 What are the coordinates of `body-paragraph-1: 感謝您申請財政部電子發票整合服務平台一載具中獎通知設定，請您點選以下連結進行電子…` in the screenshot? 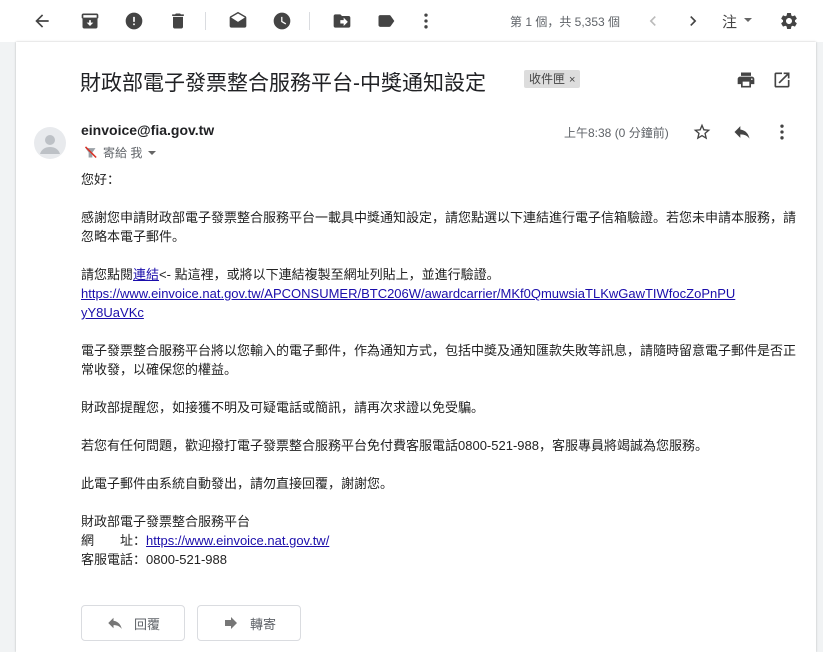 It's located at (439, 227).